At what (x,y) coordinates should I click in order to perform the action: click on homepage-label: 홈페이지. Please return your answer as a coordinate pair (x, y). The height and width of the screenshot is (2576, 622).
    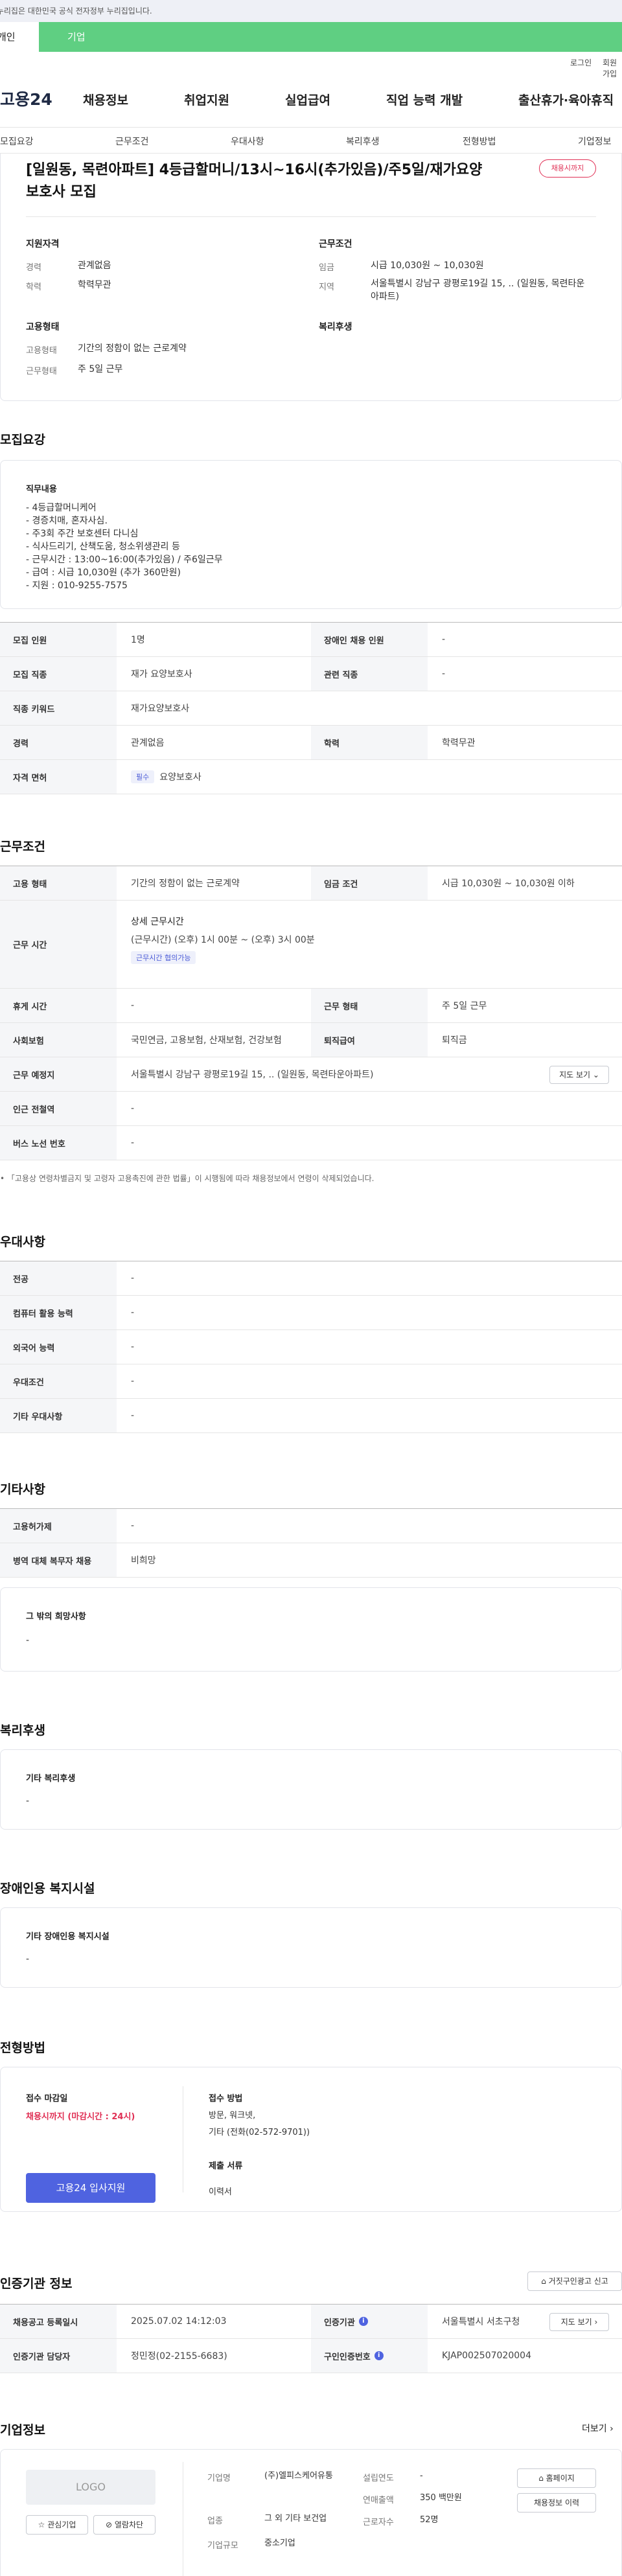
    Looking at the image, I should click on (560, 2478).